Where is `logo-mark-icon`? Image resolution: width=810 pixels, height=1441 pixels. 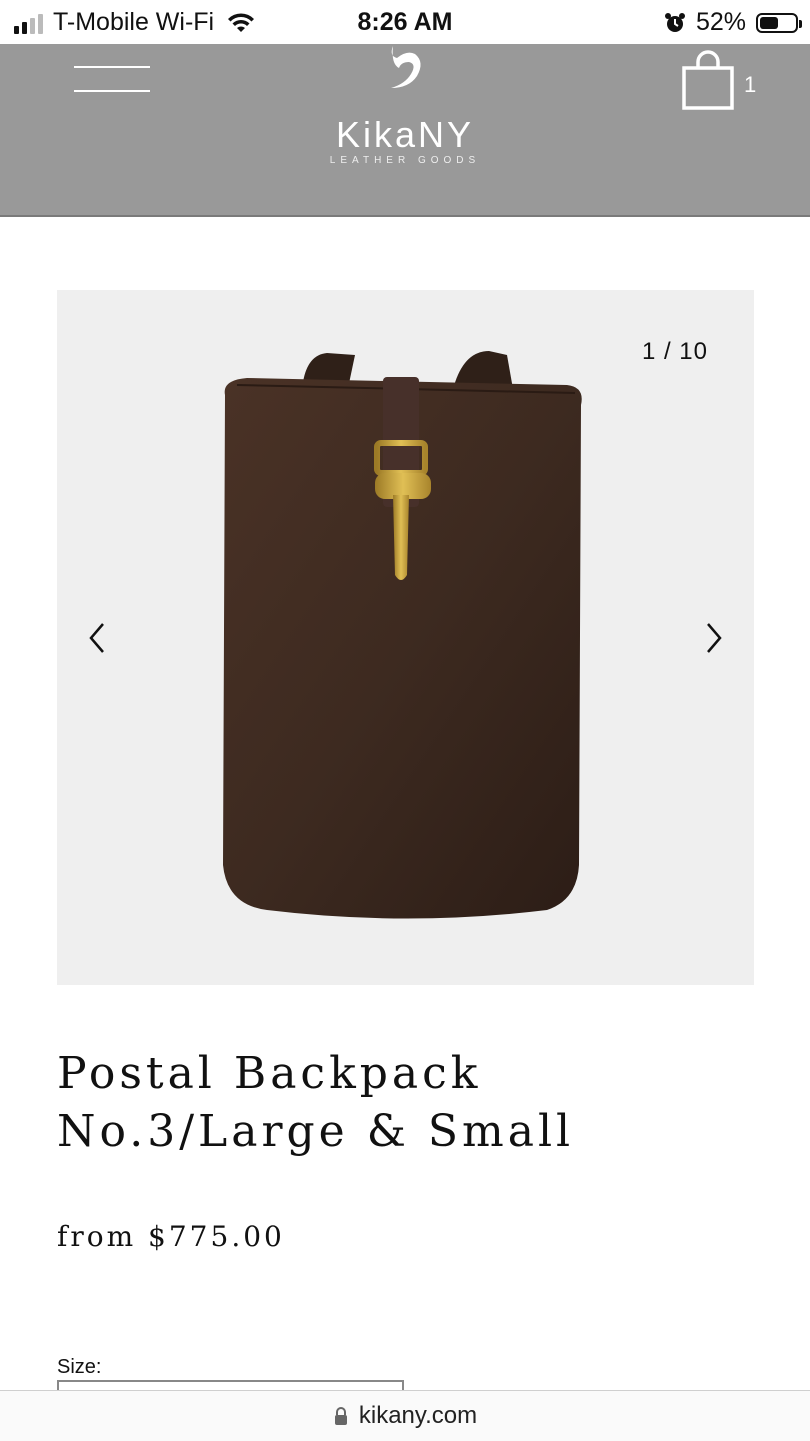
logo-mark-icon is located at coordinates (406, 67).